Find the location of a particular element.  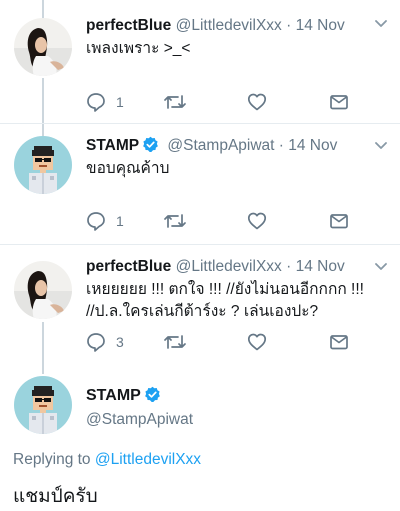

main-tweet-header: STAMP @StampApiwat is located at coordinates (139, 408).